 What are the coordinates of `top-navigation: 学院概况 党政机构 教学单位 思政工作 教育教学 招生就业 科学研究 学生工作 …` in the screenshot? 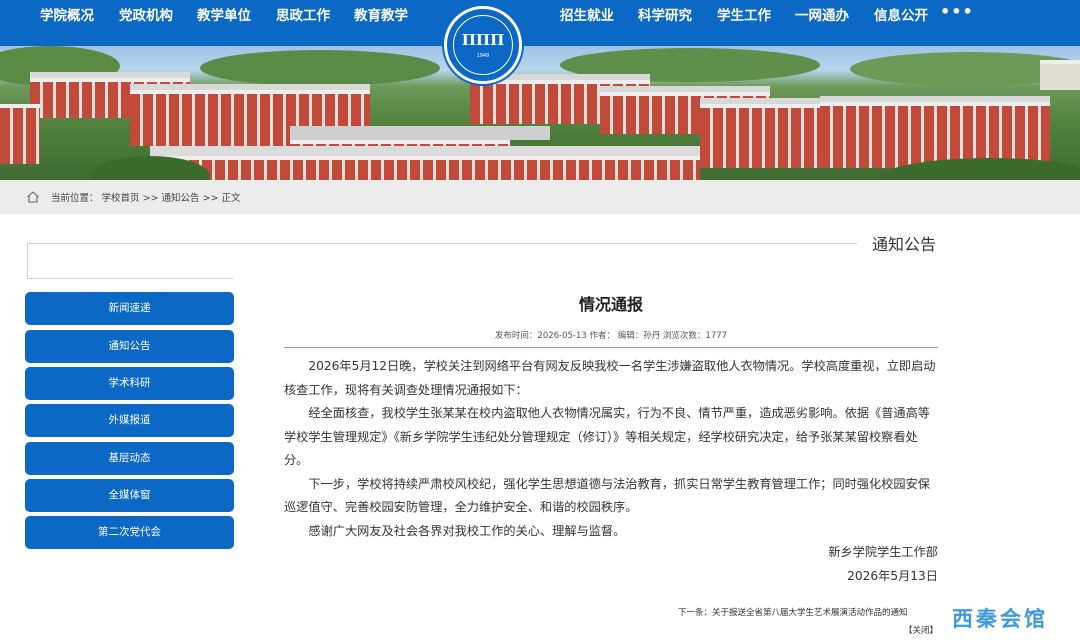 It's located at (540, 23).